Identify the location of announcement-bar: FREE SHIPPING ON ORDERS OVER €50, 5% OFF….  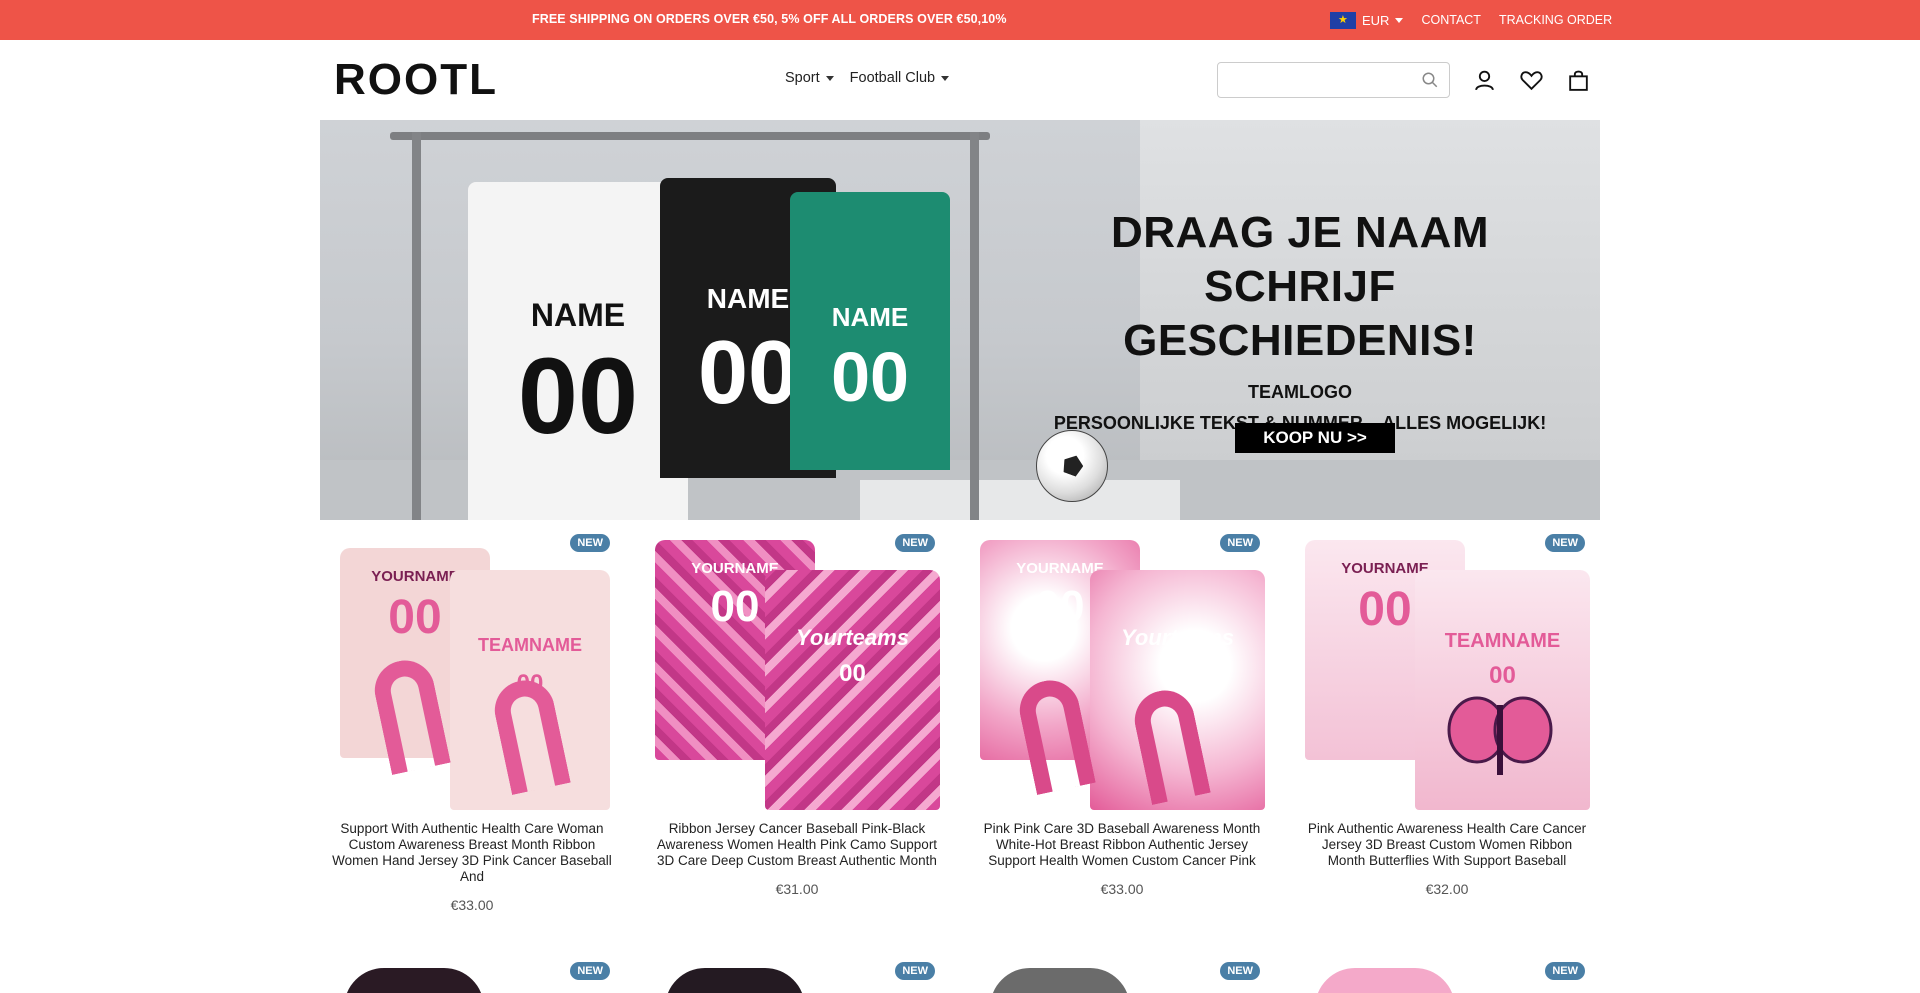
(960, 20).